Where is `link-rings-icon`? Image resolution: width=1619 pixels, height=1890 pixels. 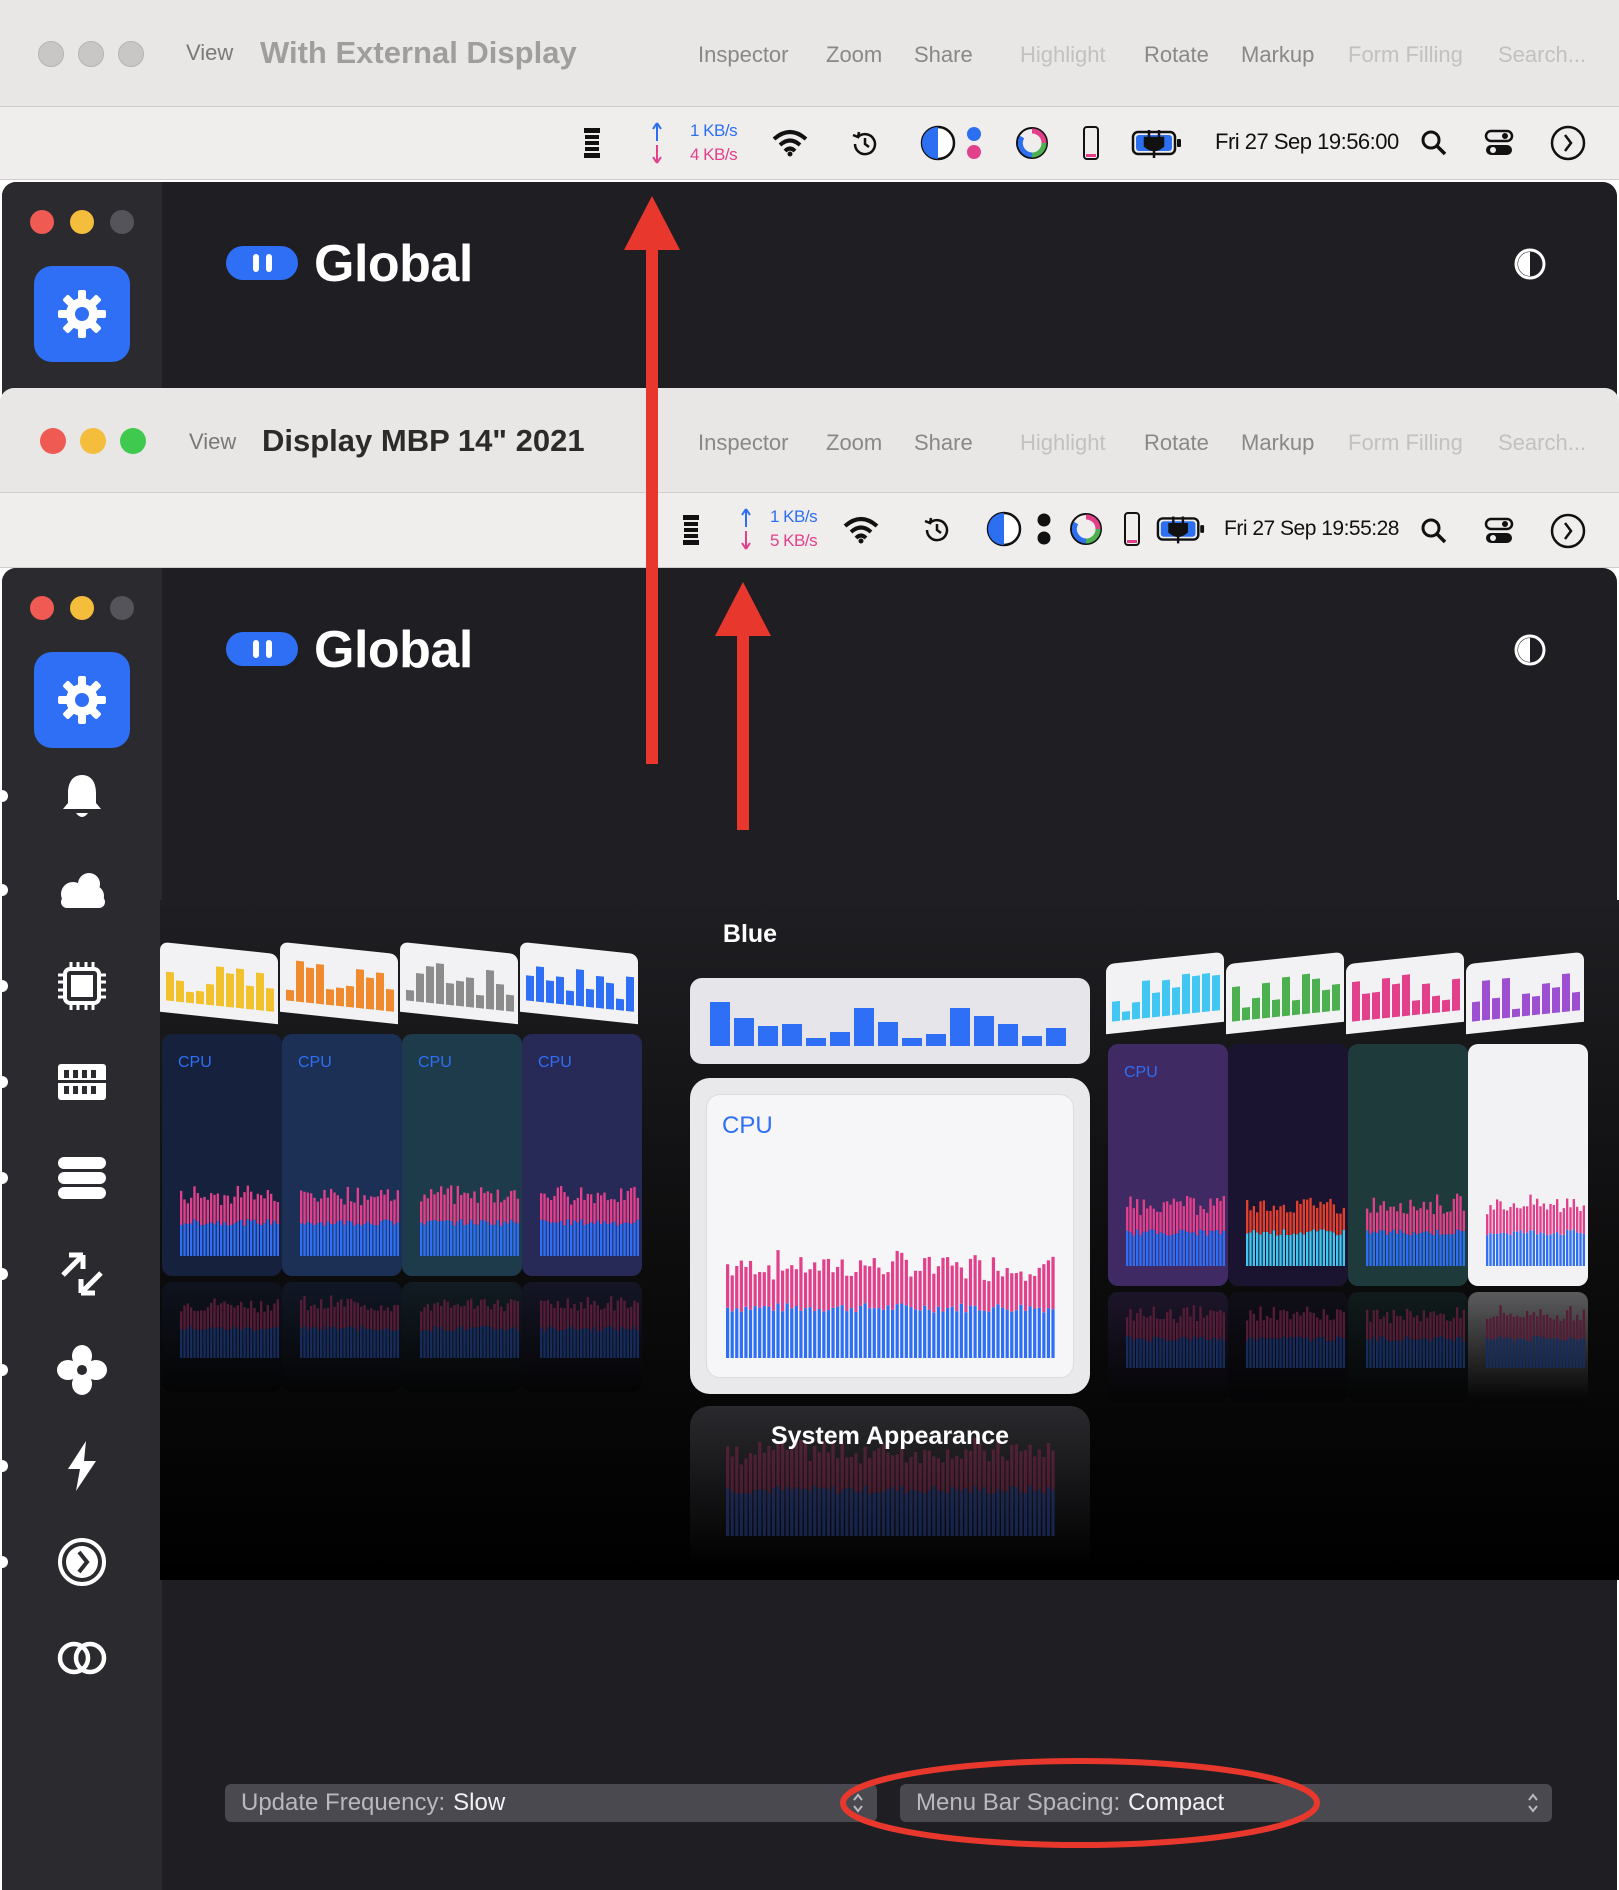
link-rings-icon is located at coordinates (82, 1658).